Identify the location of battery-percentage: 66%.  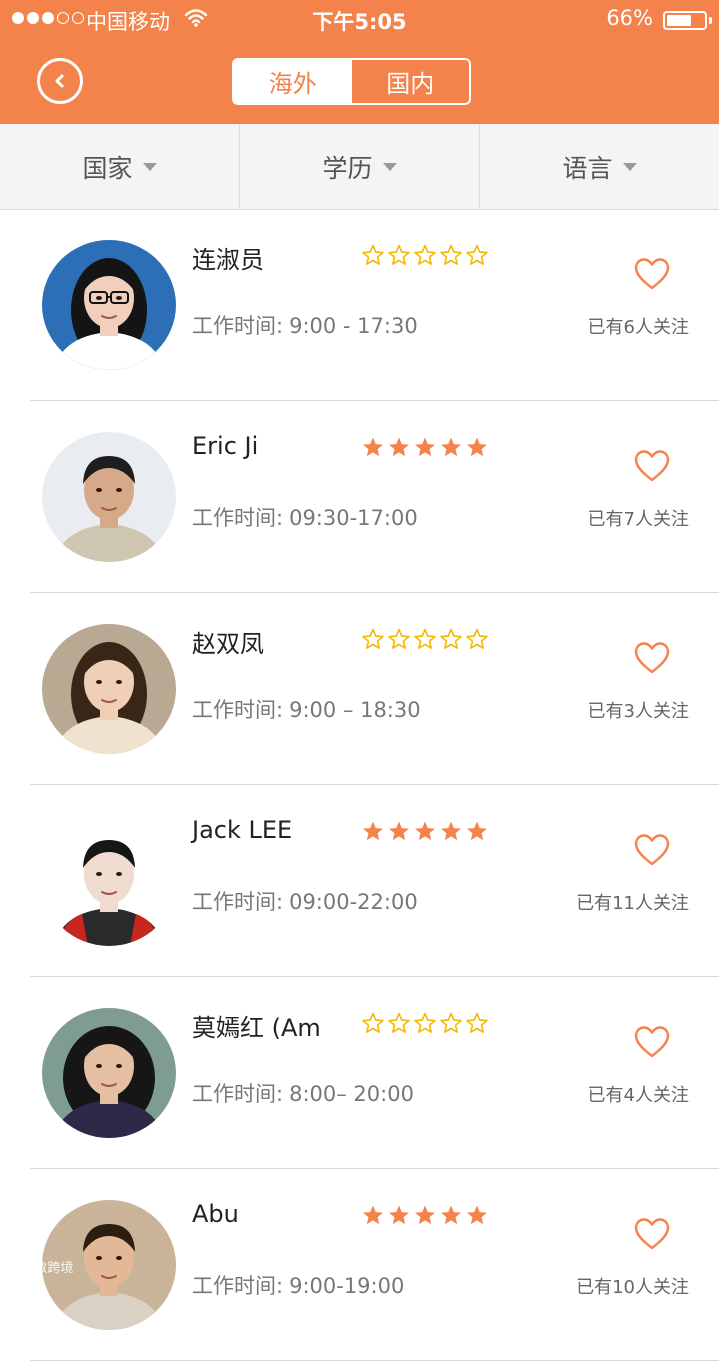
(629, 18).